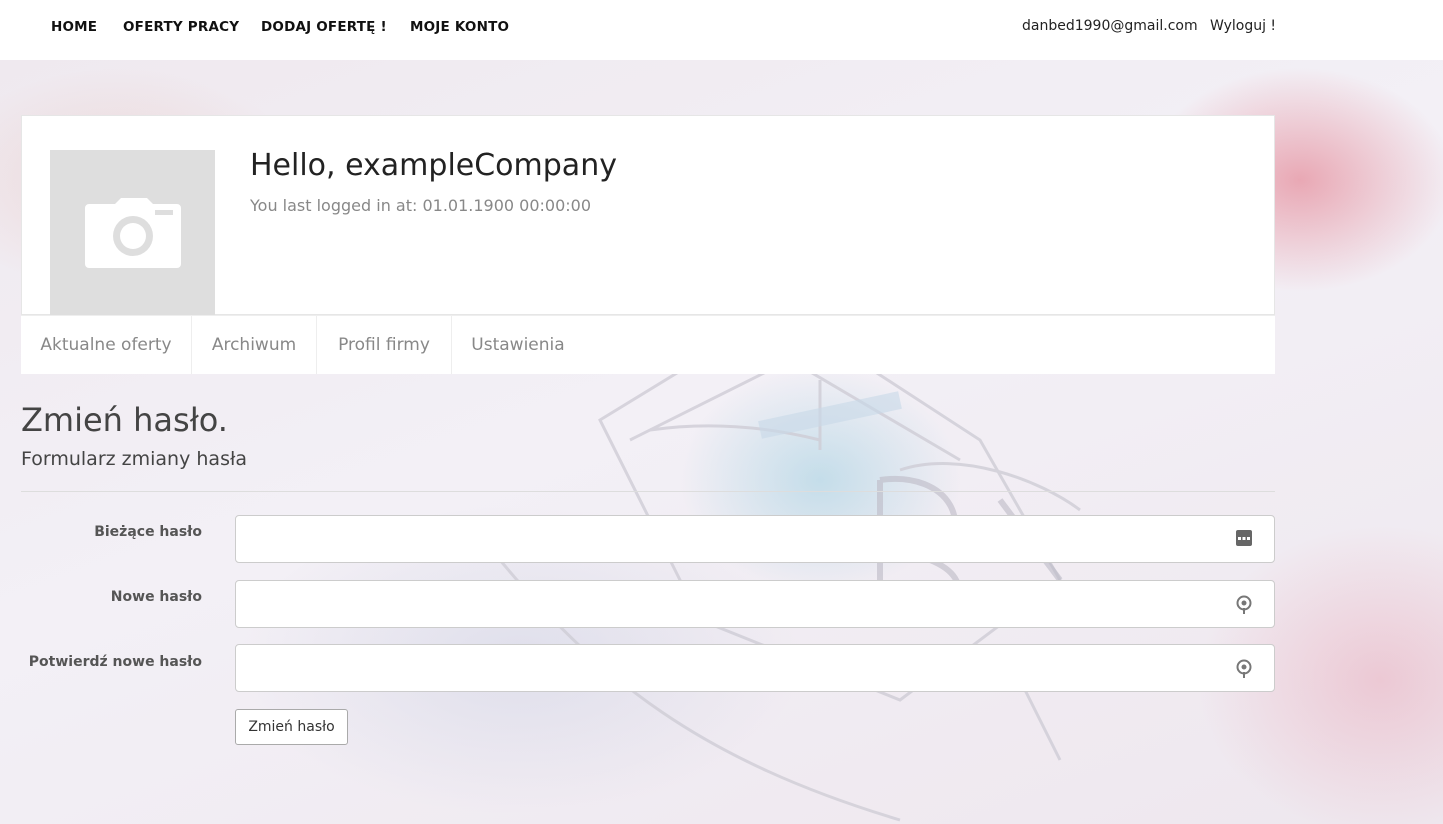  Describe the element at coordinates (148, 532) in the screenshot. I see `current-password-label: Bieżące hasło` at that location.